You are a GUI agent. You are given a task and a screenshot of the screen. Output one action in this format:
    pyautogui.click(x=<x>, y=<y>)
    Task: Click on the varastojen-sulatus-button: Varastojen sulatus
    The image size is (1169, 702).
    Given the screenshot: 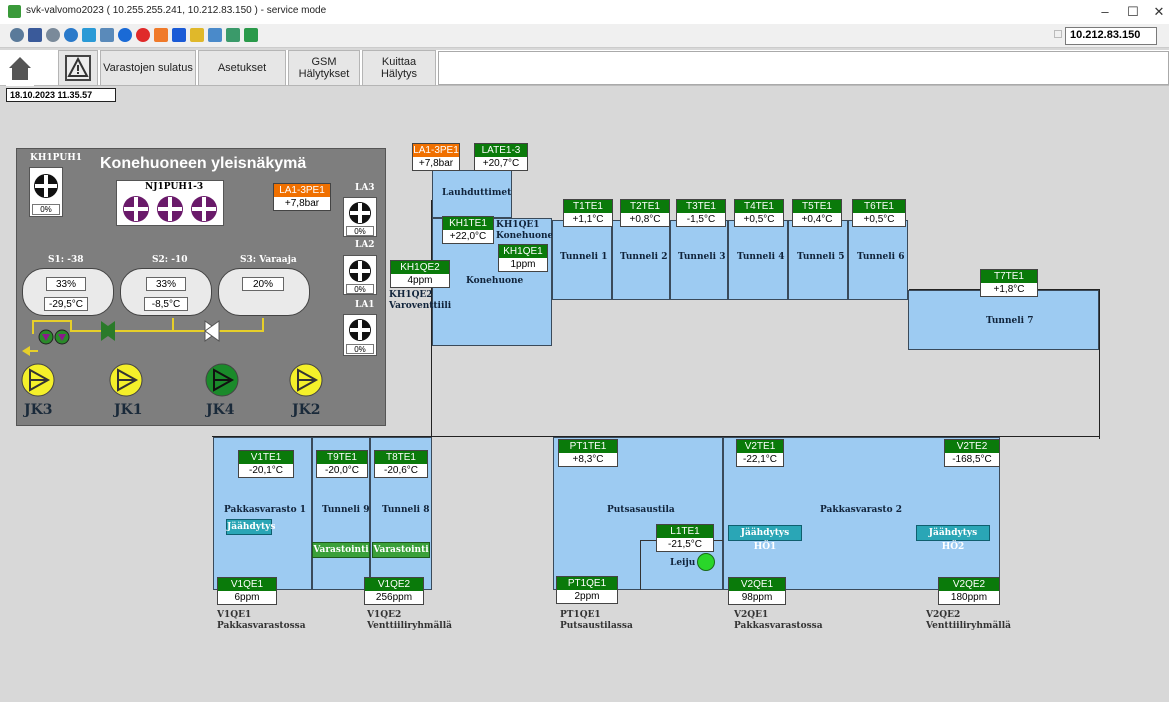 What is the action you would take?
    pyautogui.click(x=148, y=68)
    